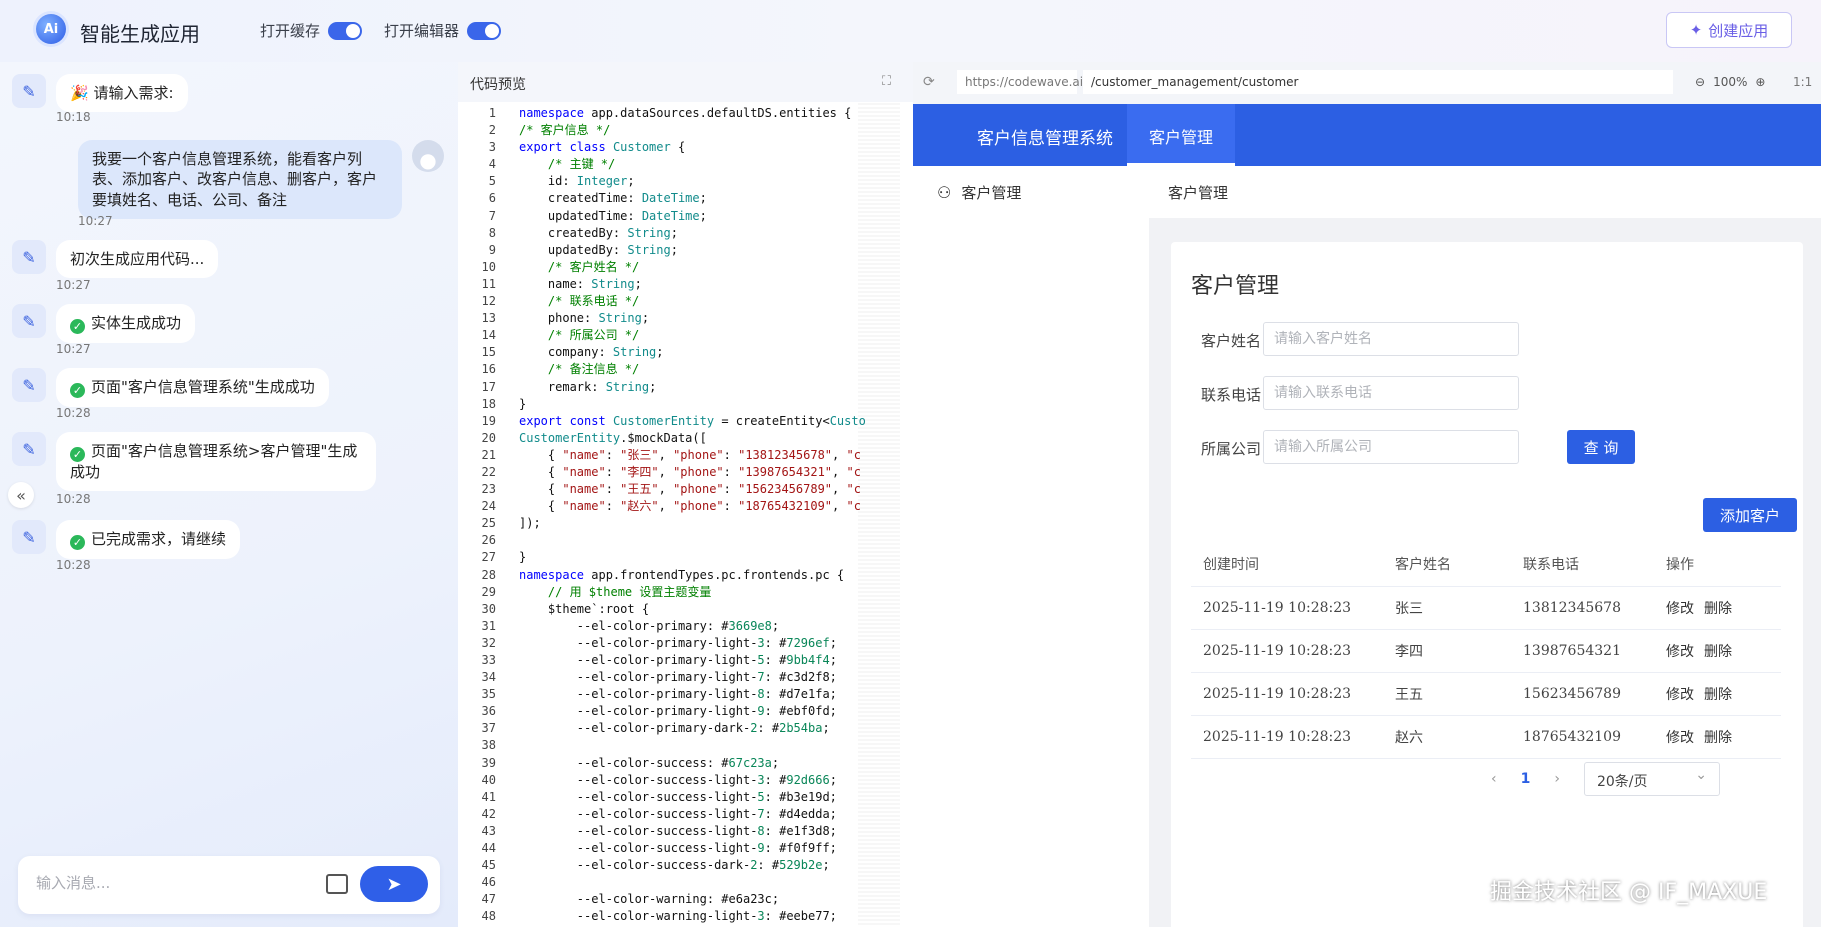  What do you see at coordinates (484, 30) in the screenshot?
I see `editor-switch` at bounding box center [484, 30].